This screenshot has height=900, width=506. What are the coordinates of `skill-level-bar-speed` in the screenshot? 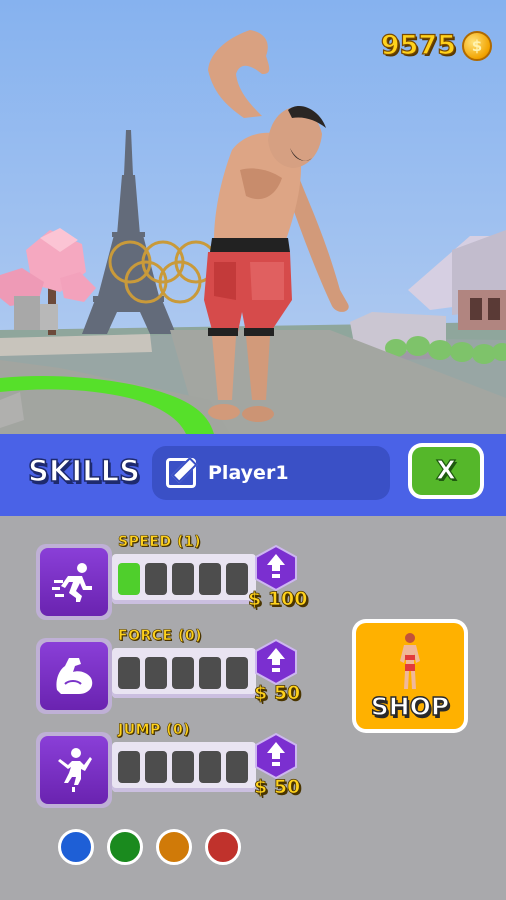 It's located at (184, 579).